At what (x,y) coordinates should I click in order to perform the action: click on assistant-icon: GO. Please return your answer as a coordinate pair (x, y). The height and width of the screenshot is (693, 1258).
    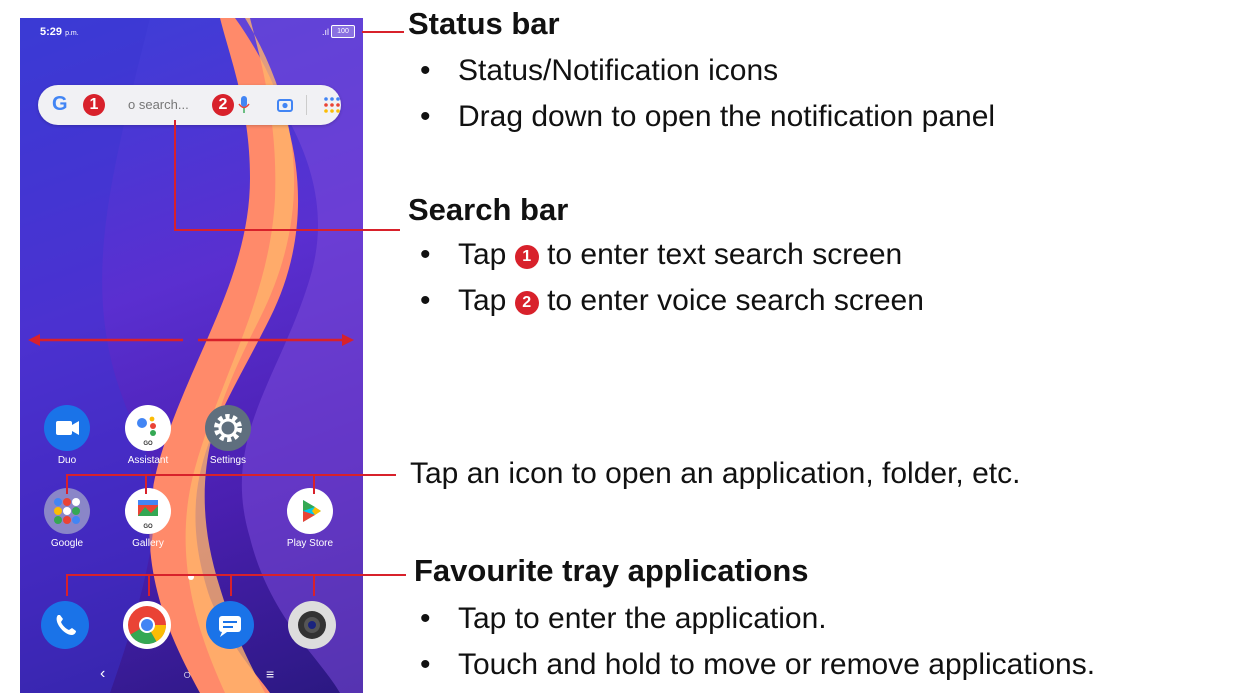
    Looking at the image, I should click on (148, 428).